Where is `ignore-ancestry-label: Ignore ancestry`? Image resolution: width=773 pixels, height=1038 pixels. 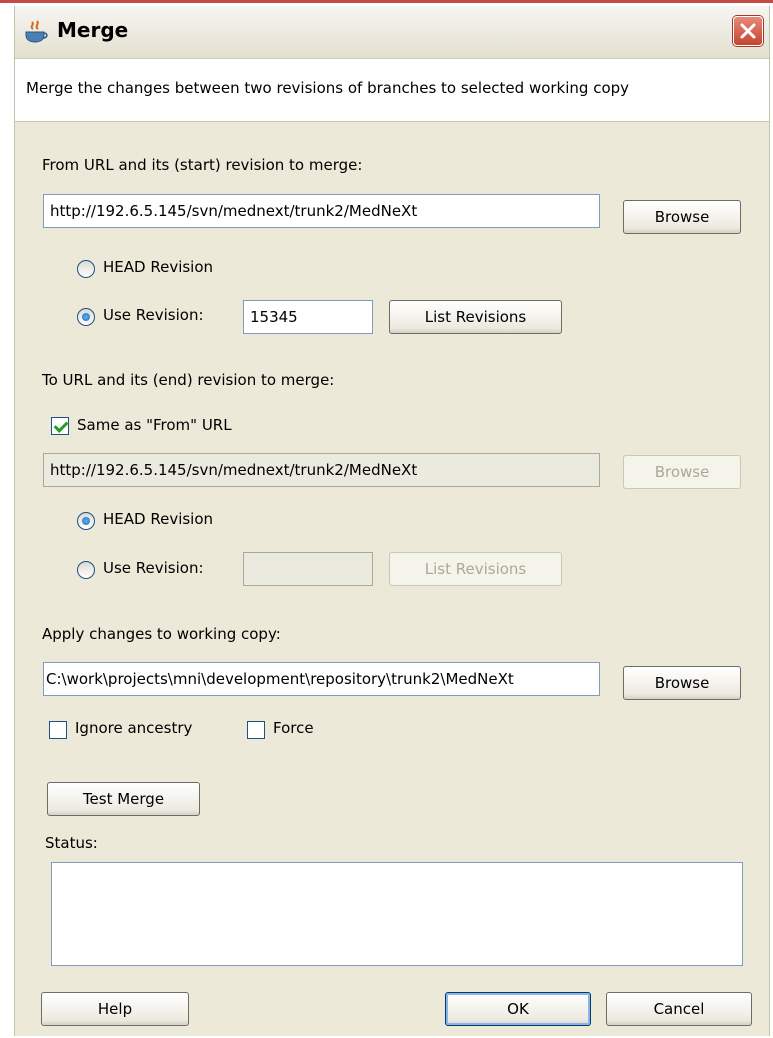 ignore-ancestry-label: Ignore ancestry is located at coordinates (134, 728).